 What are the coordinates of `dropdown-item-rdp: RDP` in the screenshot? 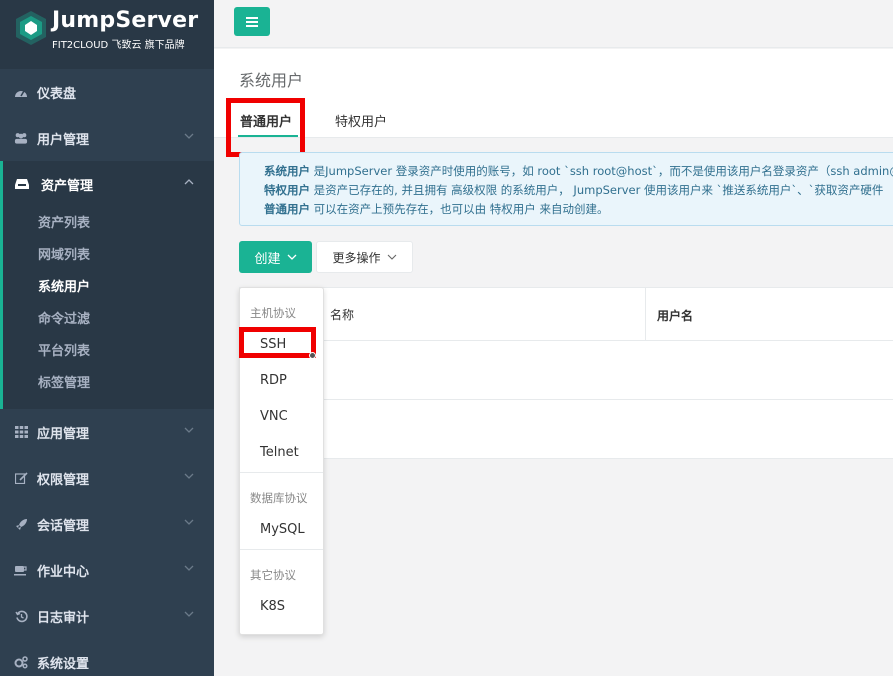 It's located at (273, 380).